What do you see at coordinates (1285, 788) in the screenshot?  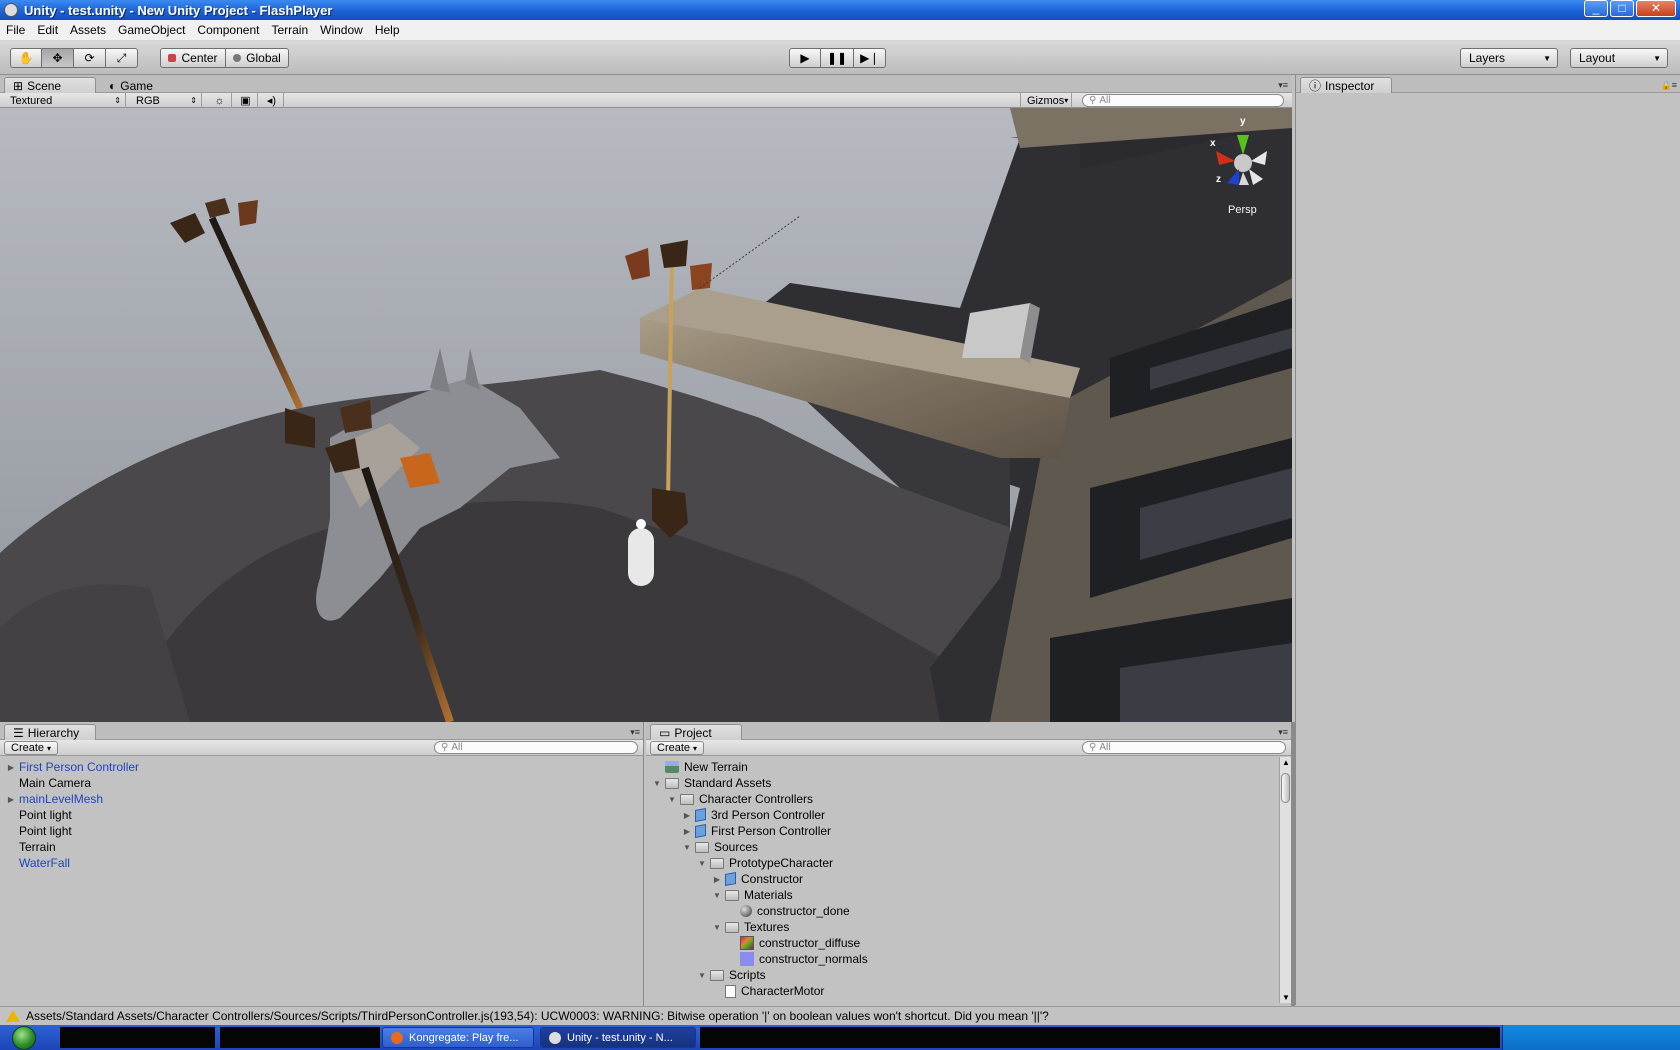 I see `scroll-thumb` at bounding box center [1285, 788].